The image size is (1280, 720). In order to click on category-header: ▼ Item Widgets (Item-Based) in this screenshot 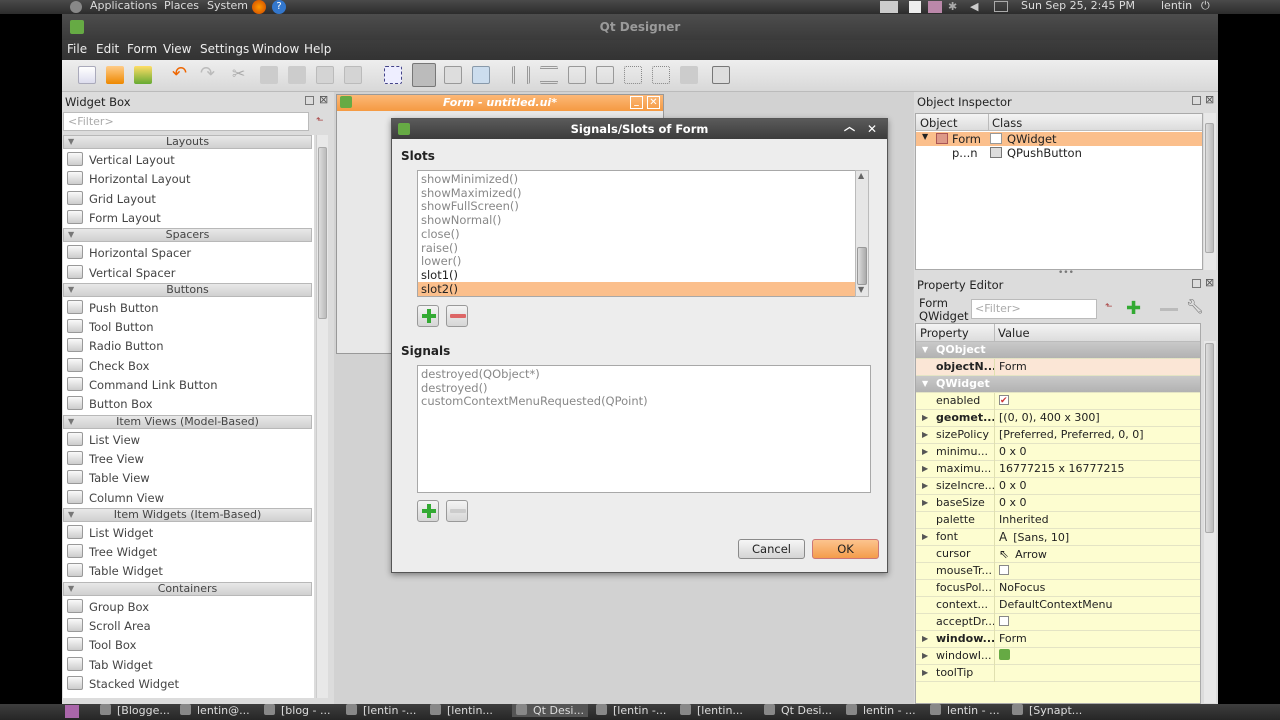, I will do `click(187, 514)`.